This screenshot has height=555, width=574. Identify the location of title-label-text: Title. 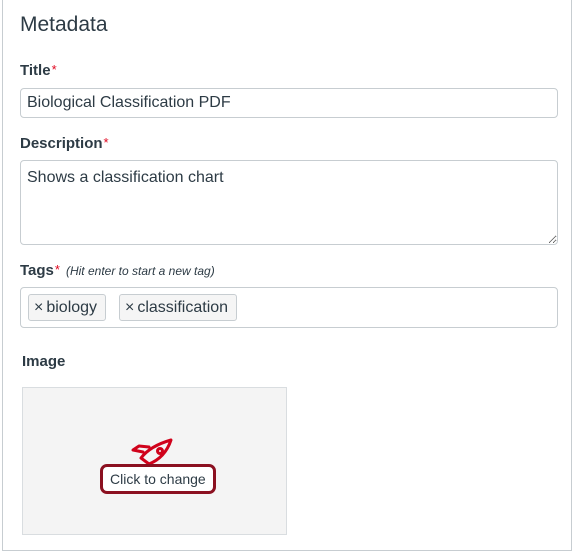
(35, 70).